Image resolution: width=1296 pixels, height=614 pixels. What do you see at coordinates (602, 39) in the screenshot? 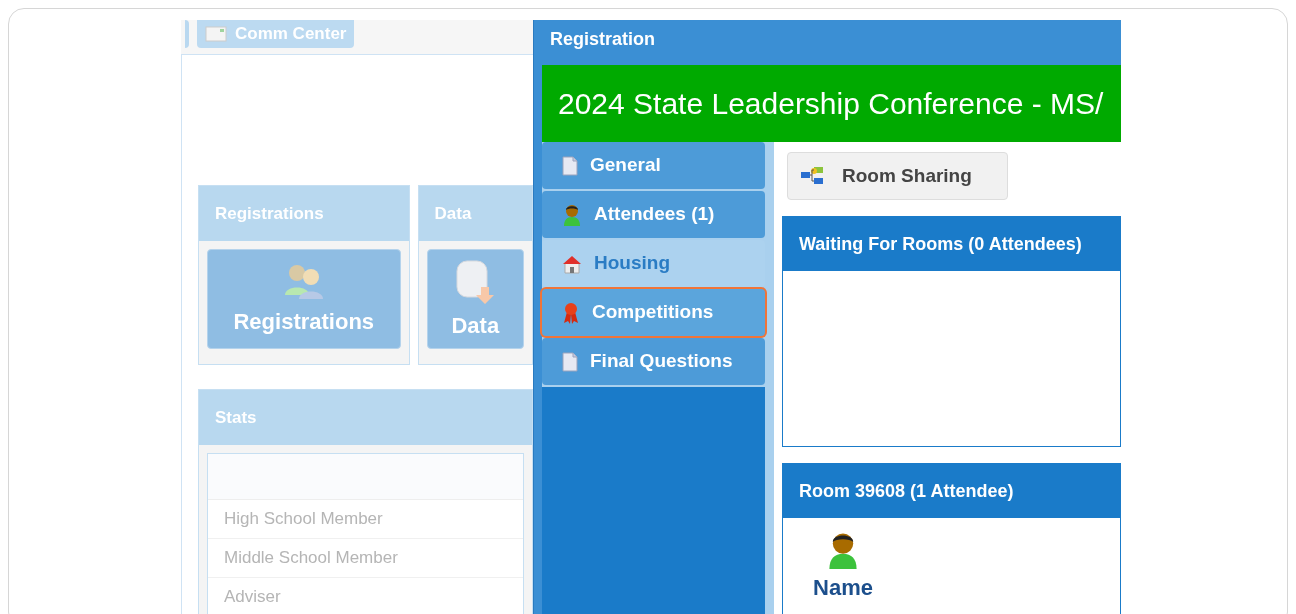
I see `dialog-title: Registration` at bounding box center [602, 39].